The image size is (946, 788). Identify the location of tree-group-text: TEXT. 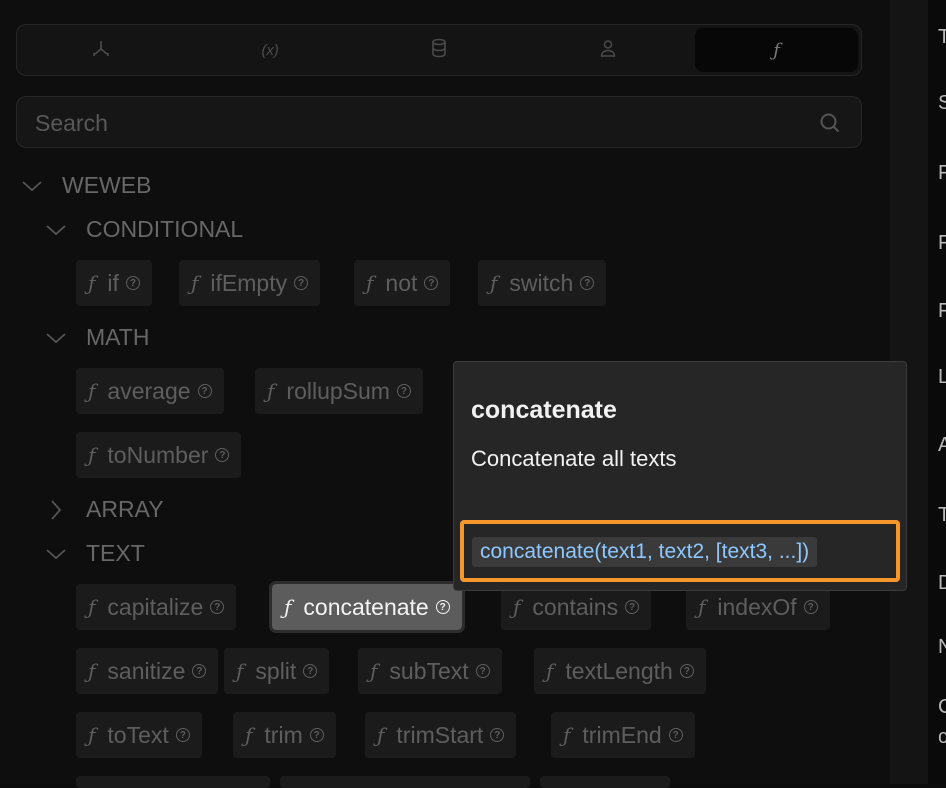
(94, 553).